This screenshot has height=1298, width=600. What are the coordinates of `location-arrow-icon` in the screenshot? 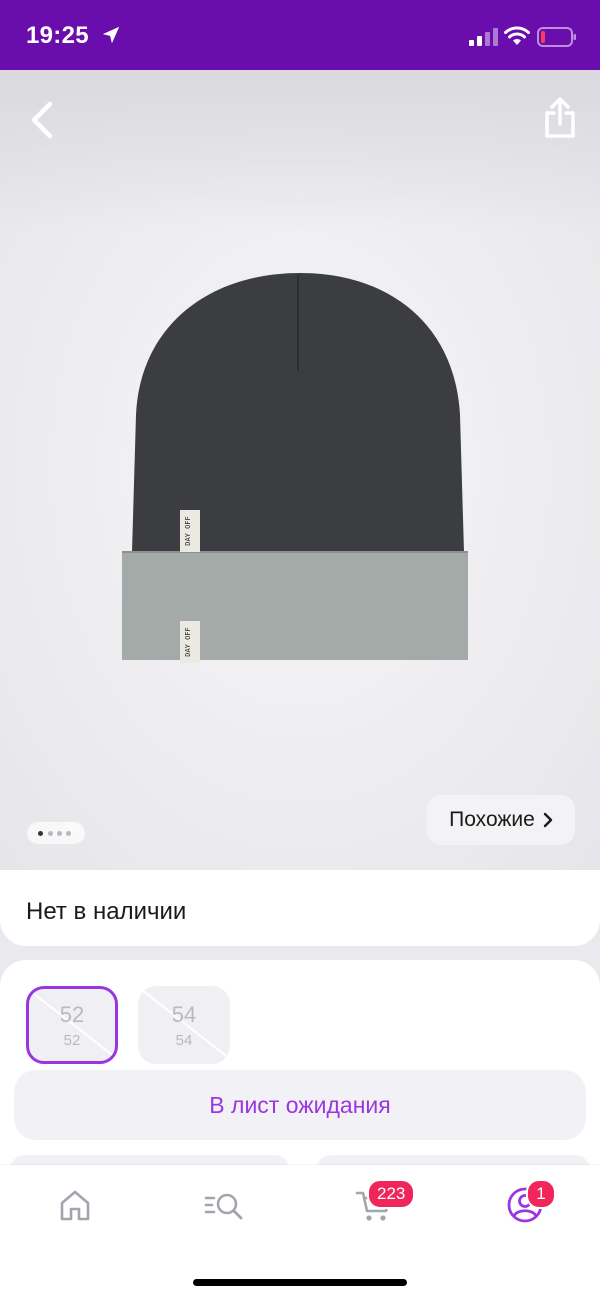 It's located at (111, 35).